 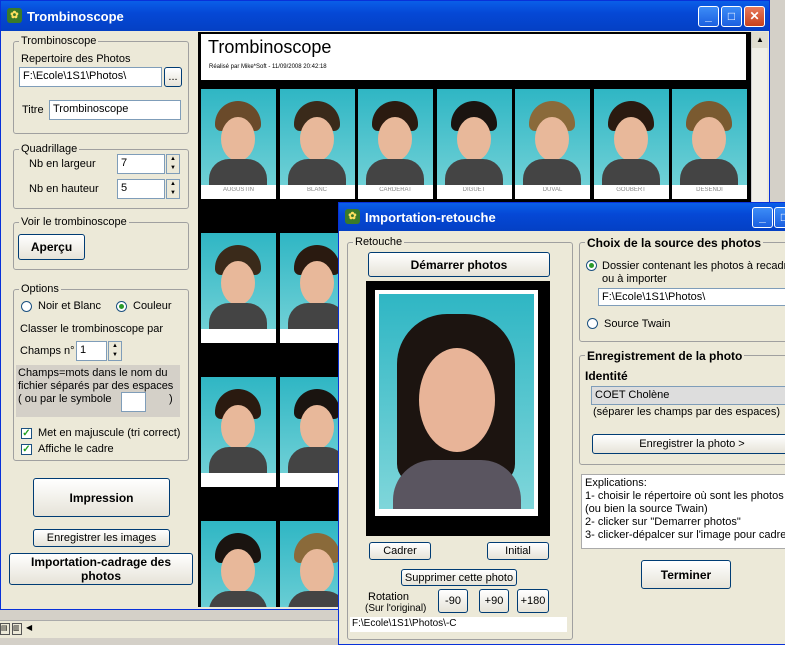 I want to click on page-icon: ▤, so click(x=5, y=629).